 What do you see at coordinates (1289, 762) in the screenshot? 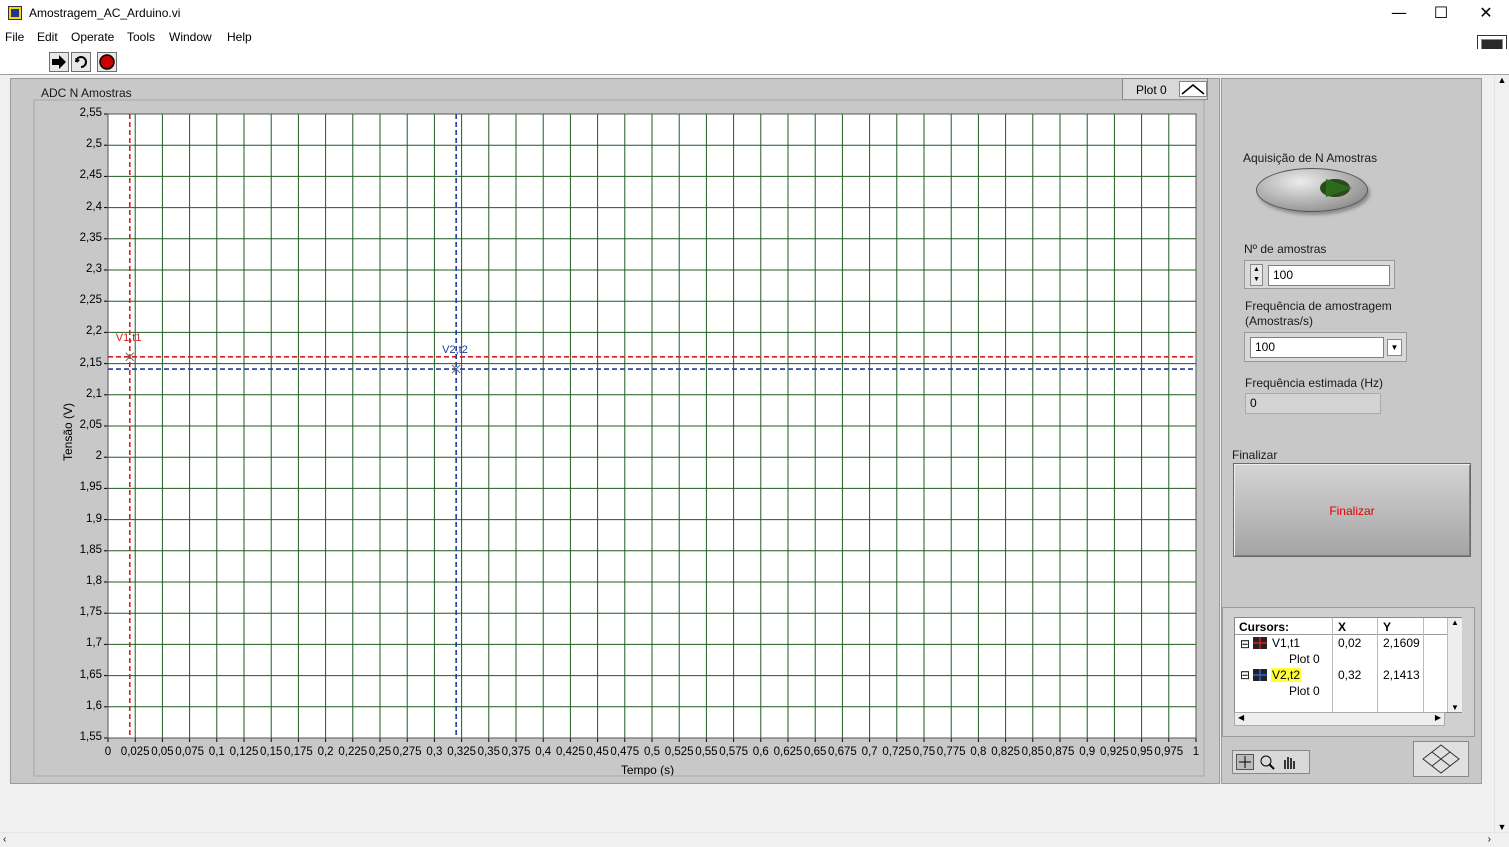
I see `pan-hand-icon` at bounding box center [1289, 762].